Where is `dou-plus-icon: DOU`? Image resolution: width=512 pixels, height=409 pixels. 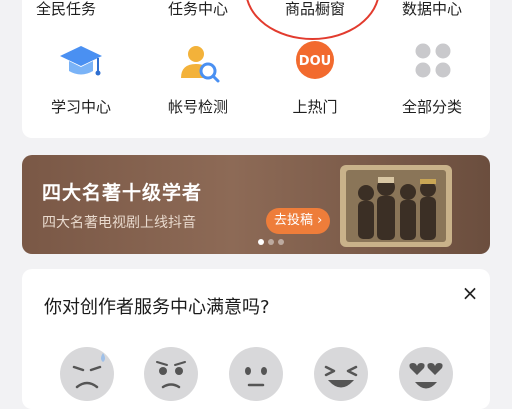
dou-plus-icon: DOU is located at coordinates (315, 63).